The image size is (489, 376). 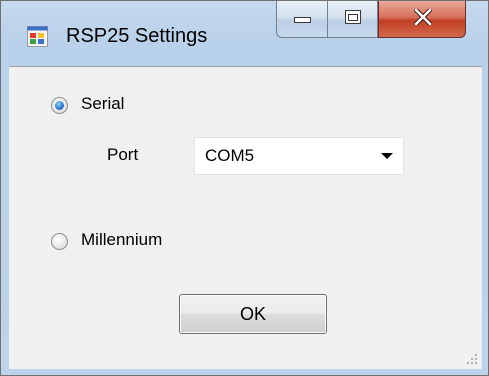 What do you see at coordinates (423, 17) in the screenshot?
I see `close-icon` at bounding box center [423, 17].